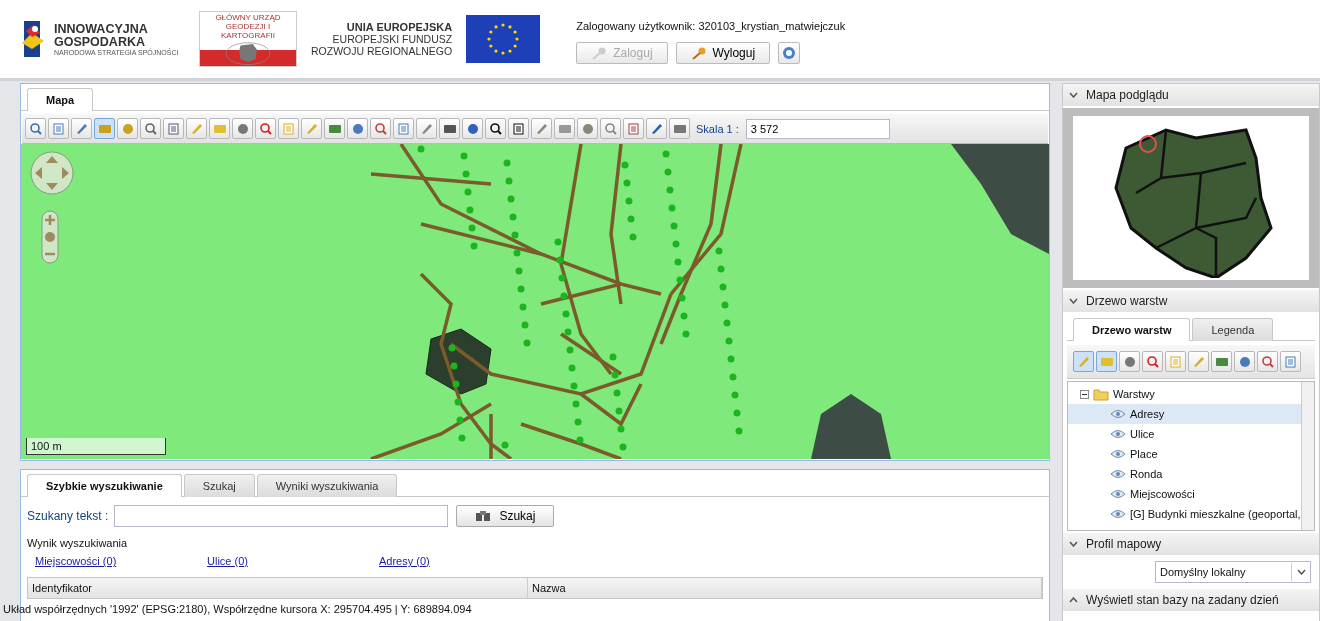 The image size is (1320, 621). I want to click on logo-text: EUROPEJSKI FUNDUSZ, so click(392, 39).